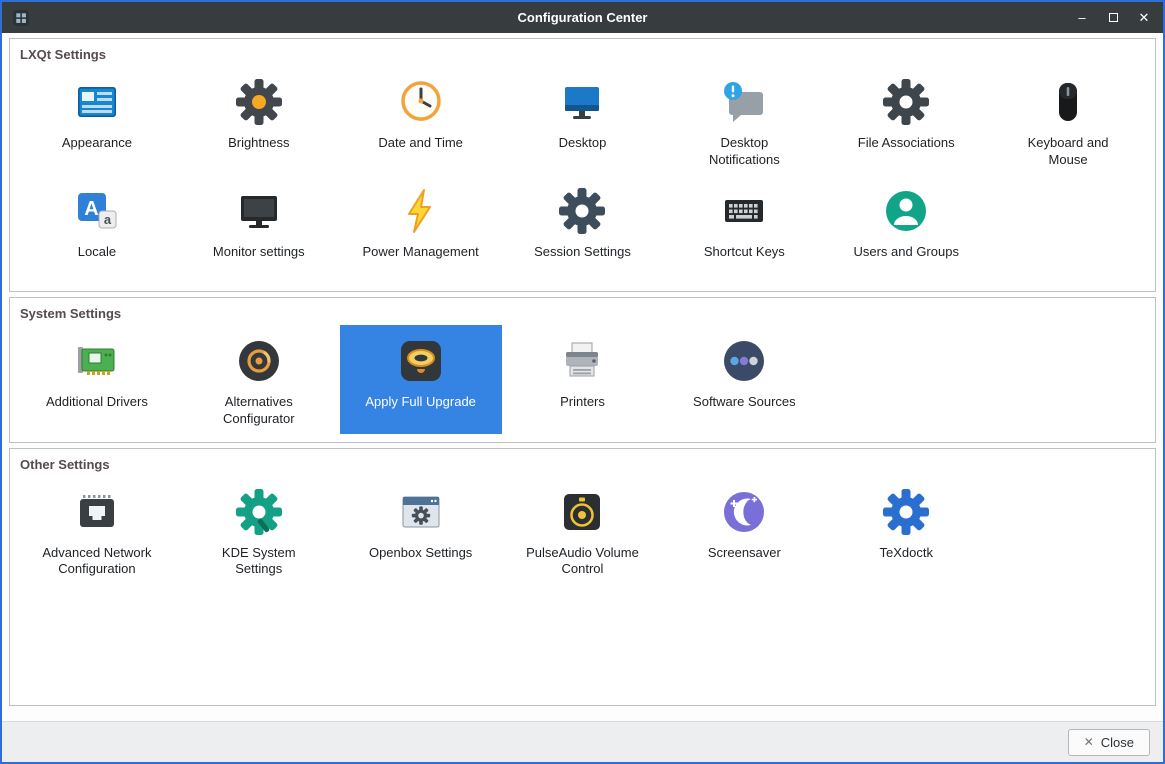 The image size is (1165, 764). I want to click on item-users-and-groups: Users and Groups, so click(906, 229).